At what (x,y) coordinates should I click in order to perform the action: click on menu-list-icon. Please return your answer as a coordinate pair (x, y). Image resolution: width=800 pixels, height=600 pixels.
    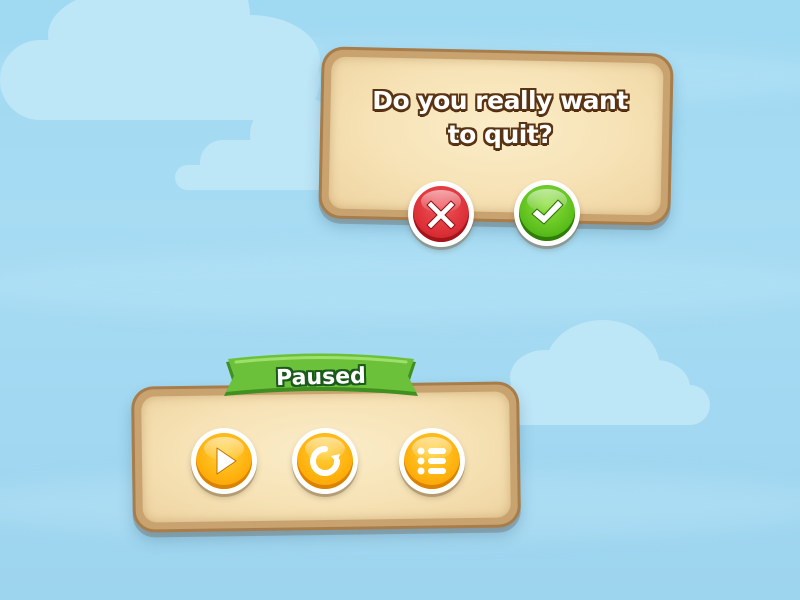
    Looking at the image, I should click on (431, 461).